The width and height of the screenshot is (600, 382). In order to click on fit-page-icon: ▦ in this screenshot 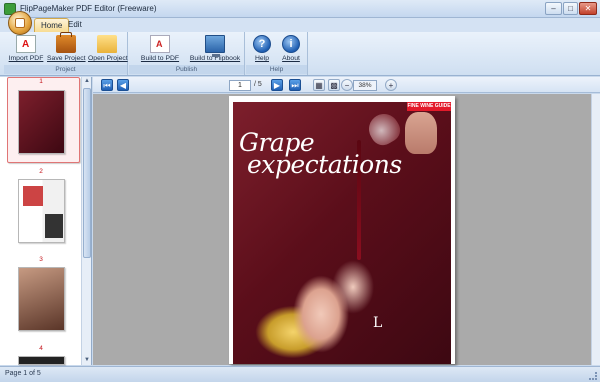, I will do `click(319, 85)`.